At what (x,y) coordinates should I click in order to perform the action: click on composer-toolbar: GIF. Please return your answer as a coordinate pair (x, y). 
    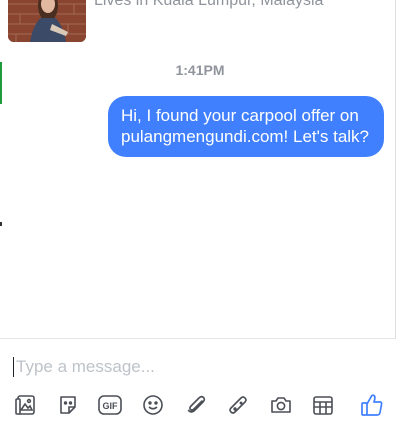
    Looking at the image, I should click on (198, 406).